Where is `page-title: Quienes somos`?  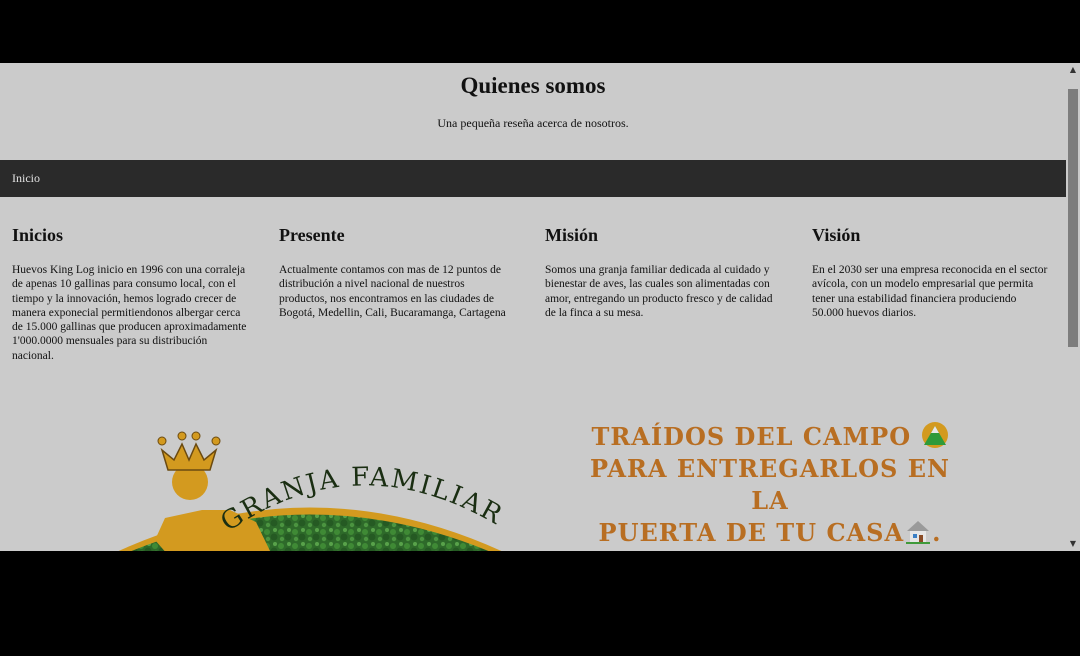 page-title: Quienes somos is located at coordinates (533, 85).